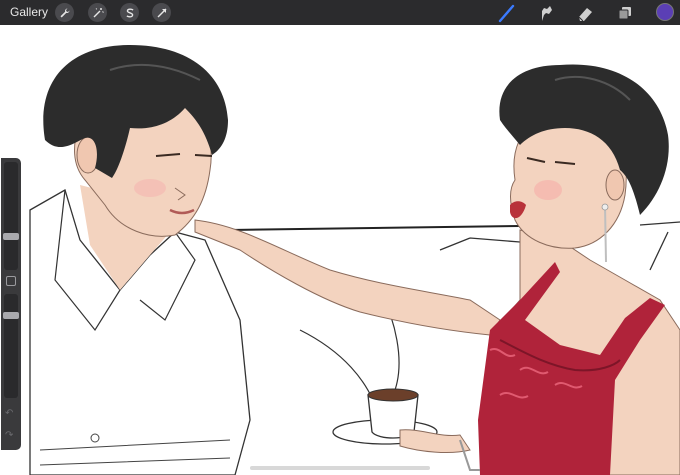  I want to click on selection-icon, so click(129, 12).